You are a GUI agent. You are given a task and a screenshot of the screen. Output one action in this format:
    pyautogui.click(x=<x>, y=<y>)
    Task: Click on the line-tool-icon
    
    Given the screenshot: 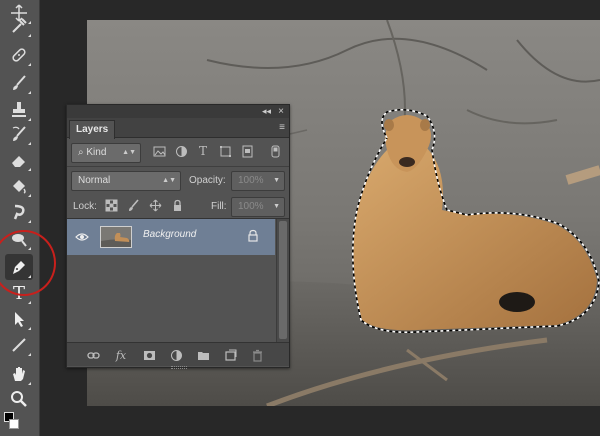 What is the action you would take?
    pyautogui.click(x=19, y=345)
    